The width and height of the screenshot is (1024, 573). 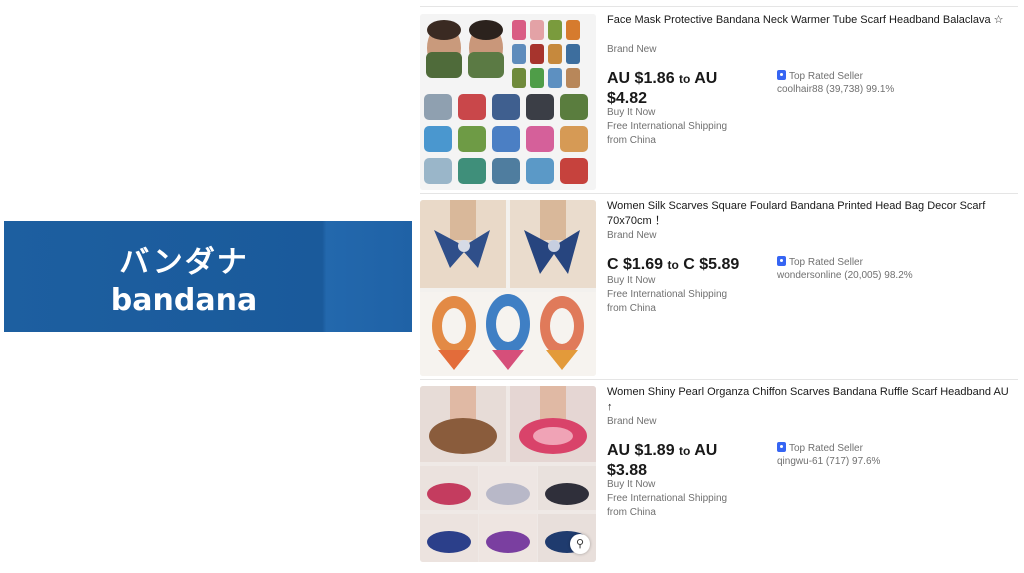 What do you see at coordinates (184, 300) in the screenshot?
I see `banner-english-word: bandana` at bounding box center [184, 300].